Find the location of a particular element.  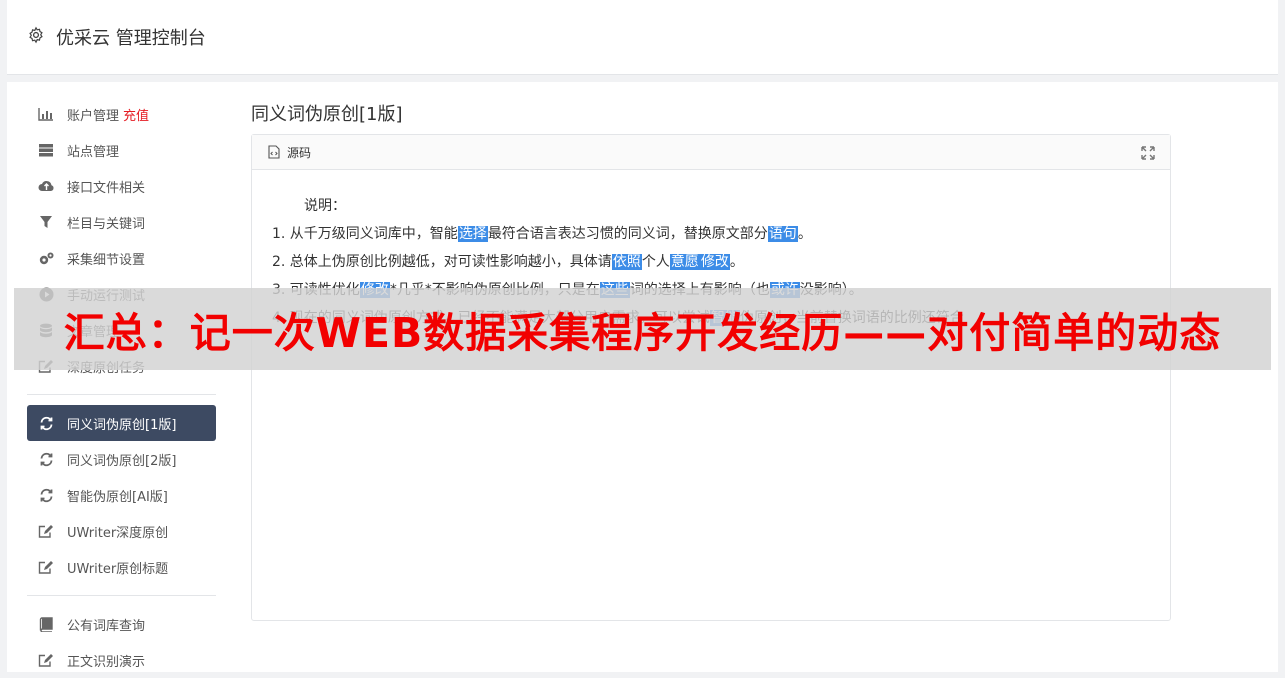

sidebar-item-group3-0: 公有词库查询 is located at coordinates (121, 624).